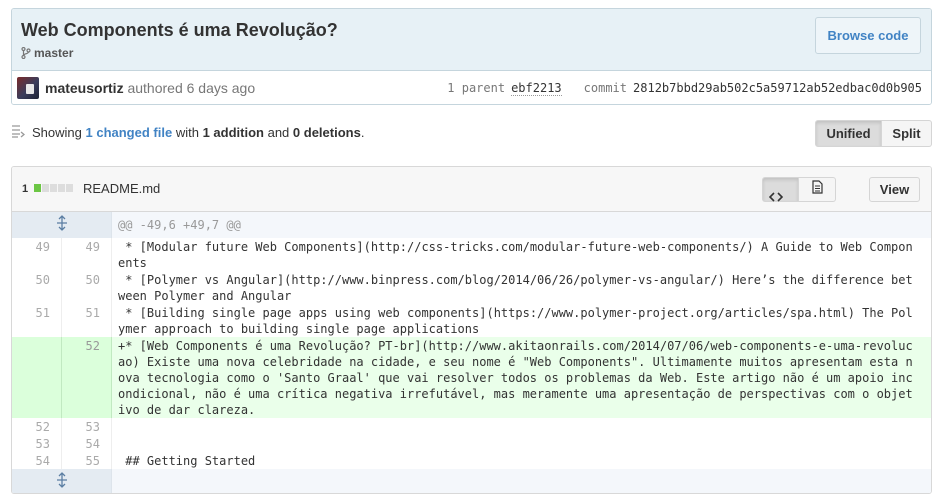 The image size is (941, 502). I want to click on old-line-number: 49, so click(37, 254).